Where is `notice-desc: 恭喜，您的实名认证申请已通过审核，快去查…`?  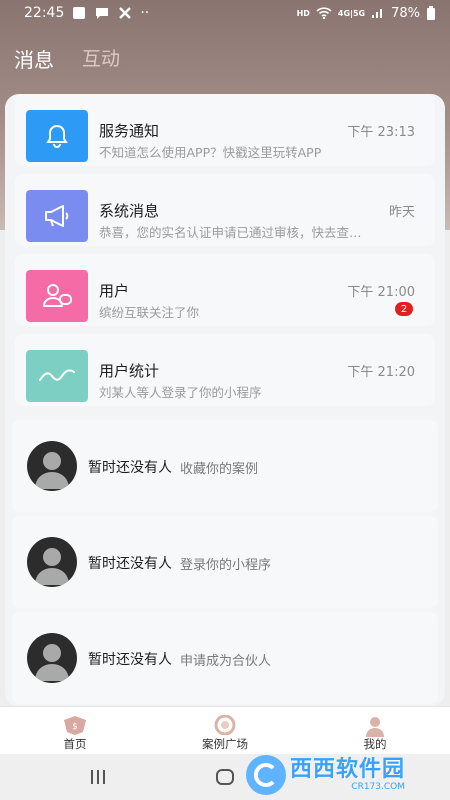
notice-desc: 恭喜，您的实名认证申请已通过审核，快去查… is located at coordinates (230, 232).